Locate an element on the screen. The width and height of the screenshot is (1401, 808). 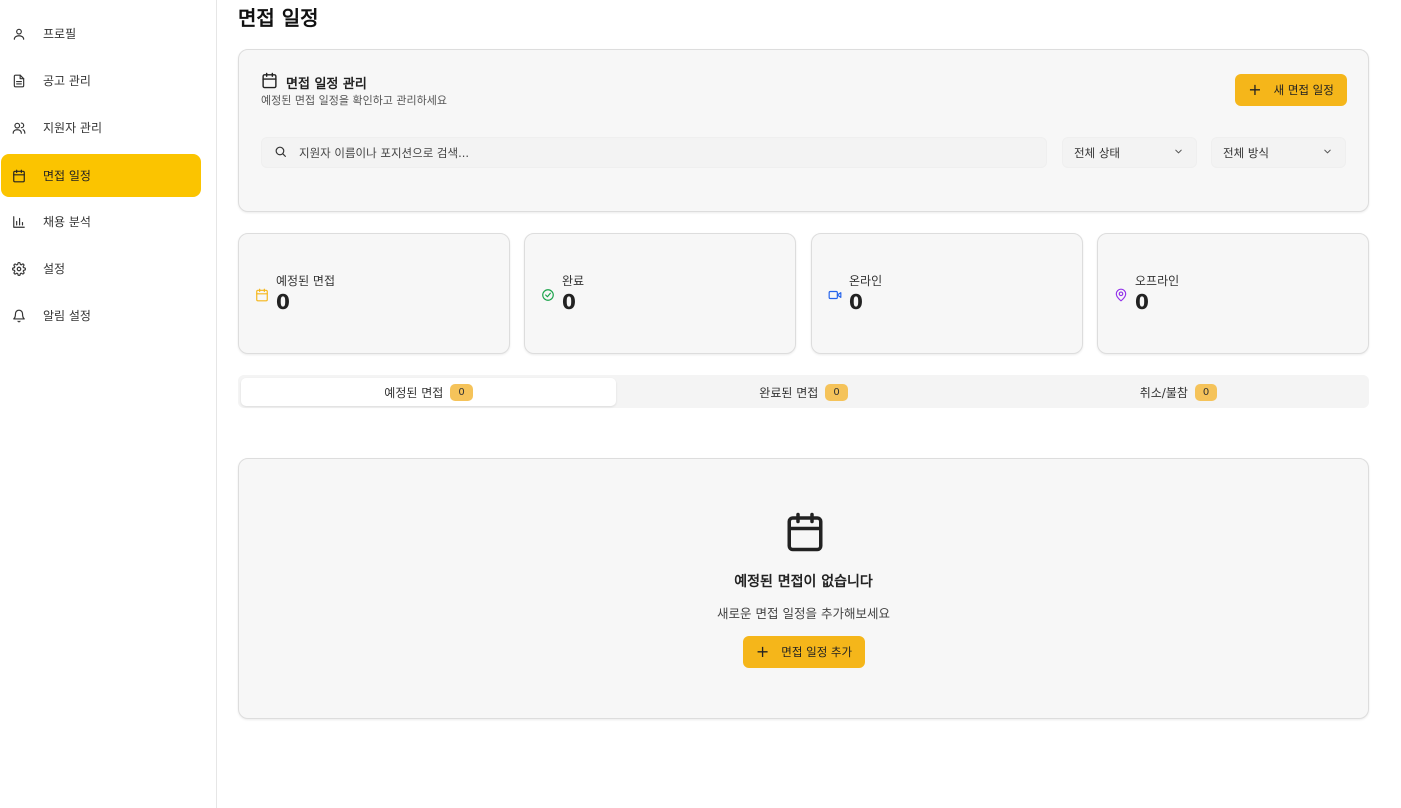
stat-label: 완료 is located at coordinates (573, 281).